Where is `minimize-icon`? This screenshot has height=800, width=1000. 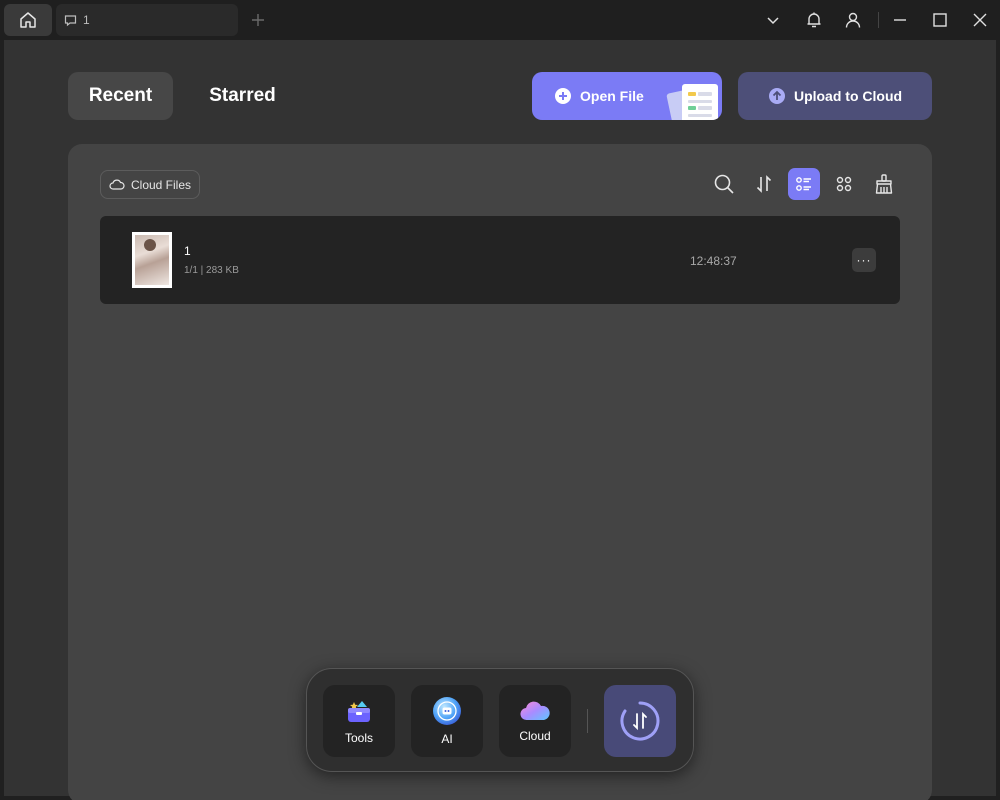
minimize-icon is located at coordinates (900, 20).